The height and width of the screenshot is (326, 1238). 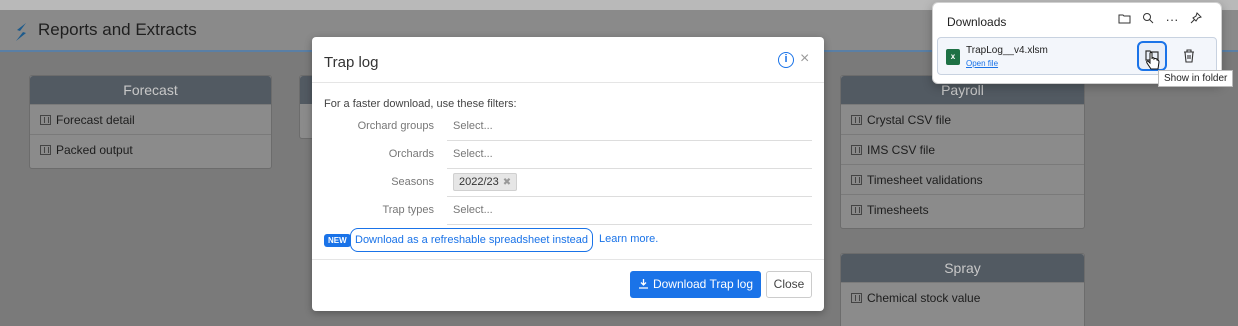 What do you see at coordinates (643, 284) in the screenshot?
I see `download-icon` at bounding box center [643, 284].